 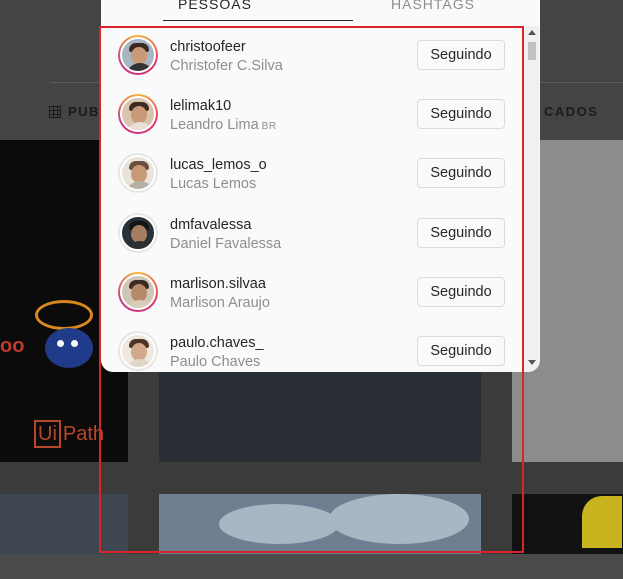 What do you see at coordinates (258, 20) in the screenshot?
I see `active-tab-indicator` at bounding box center [258, 20].